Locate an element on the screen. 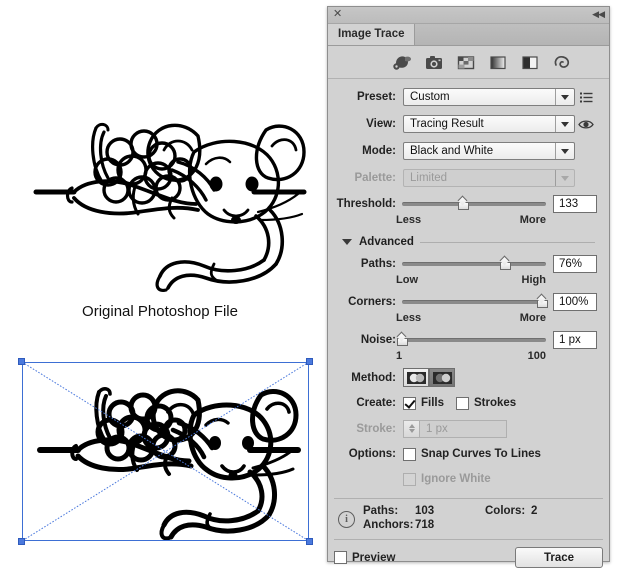  preset-row: Preset: Custom is located at coordinates (465, 97).